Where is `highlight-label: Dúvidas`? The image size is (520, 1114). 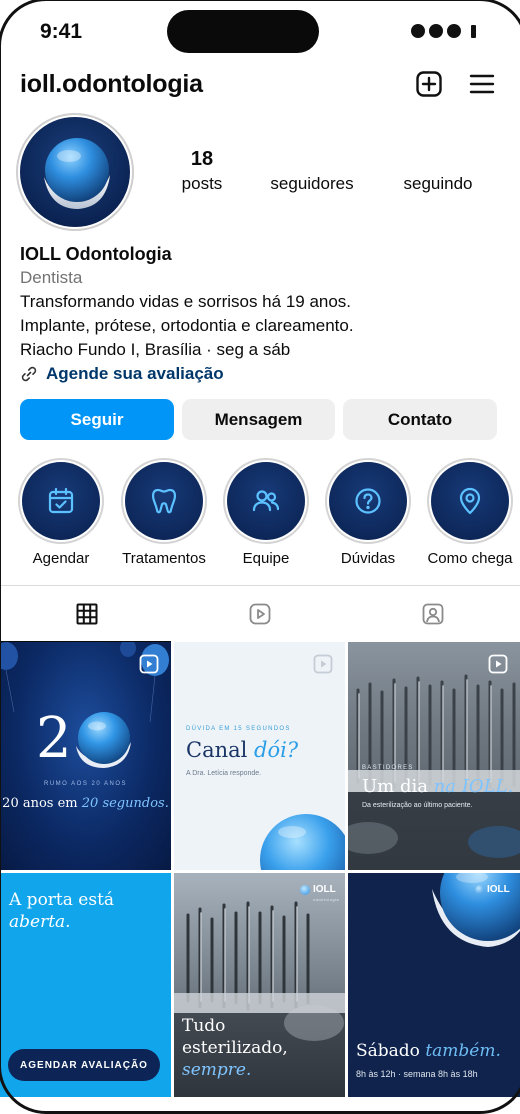
highlight-label: Dúvidas is located at coordinates (368, 558).